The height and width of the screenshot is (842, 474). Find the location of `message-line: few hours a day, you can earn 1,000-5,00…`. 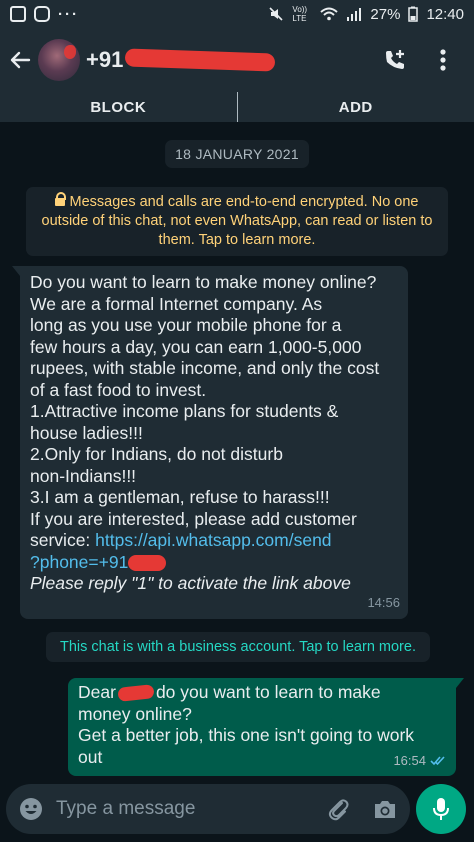

message-line: few hours a day, you can earn 1,000-5,00… is located at coordinates (196, 346).